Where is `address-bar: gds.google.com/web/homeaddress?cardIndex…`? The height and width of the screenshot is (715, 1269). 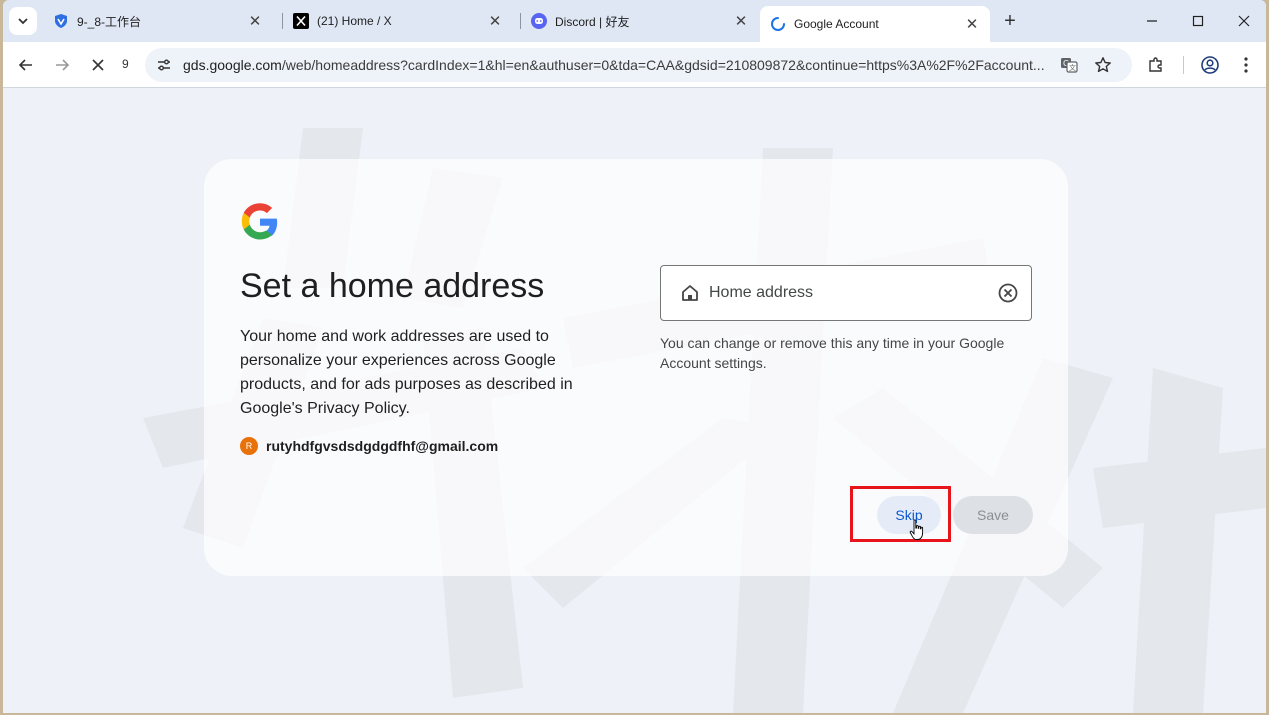 address-bar: gds.google.com/web/homeaddress?cardIndex… is located at coordinates (638, 65).